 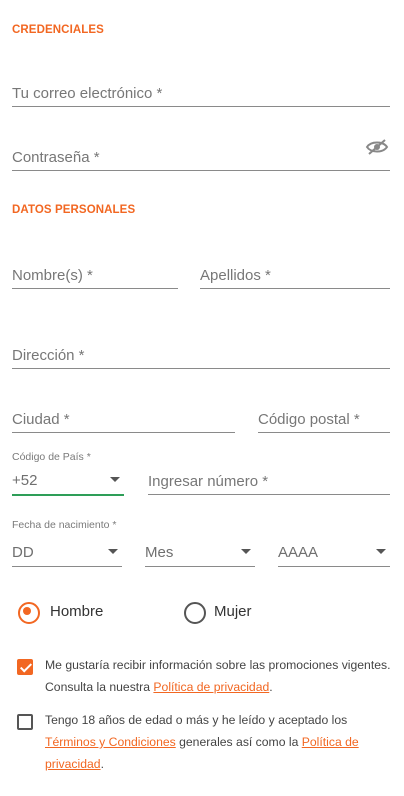 I want to click on age-terms-checkbox, so click(x=25, y=722).